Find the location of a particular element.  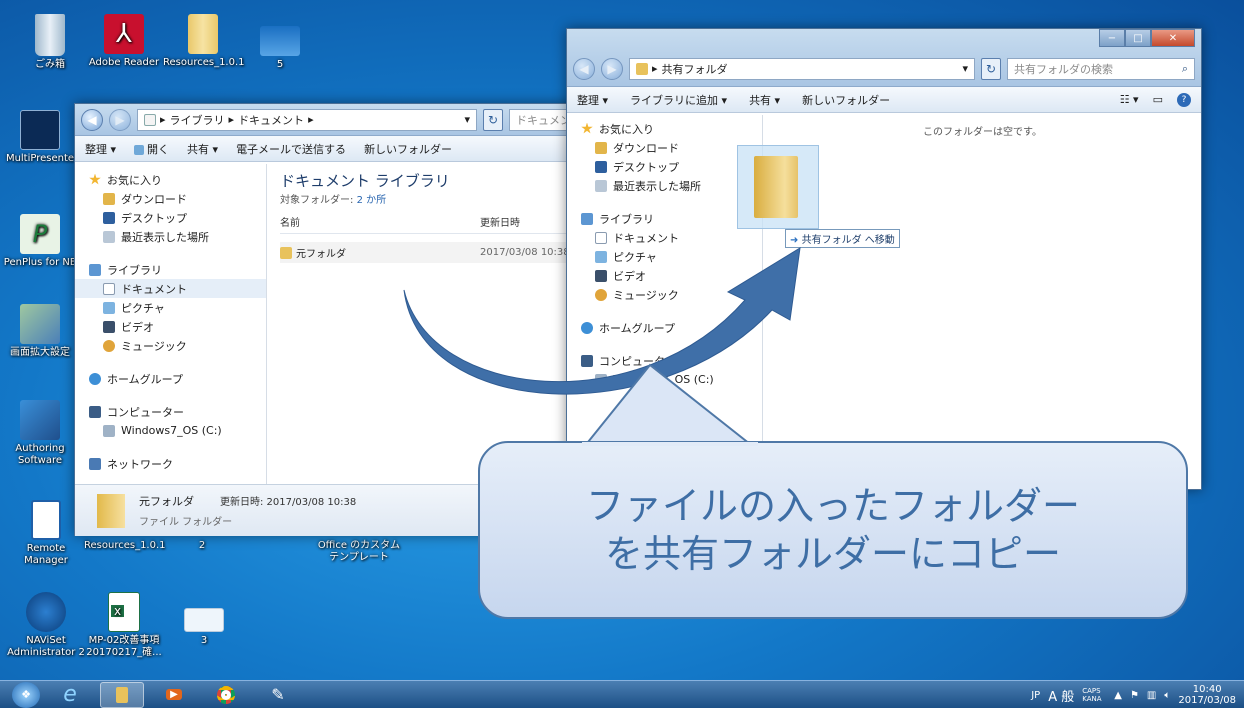

nav-documents-label: ドキュメント is located at coordinates (154, 289).